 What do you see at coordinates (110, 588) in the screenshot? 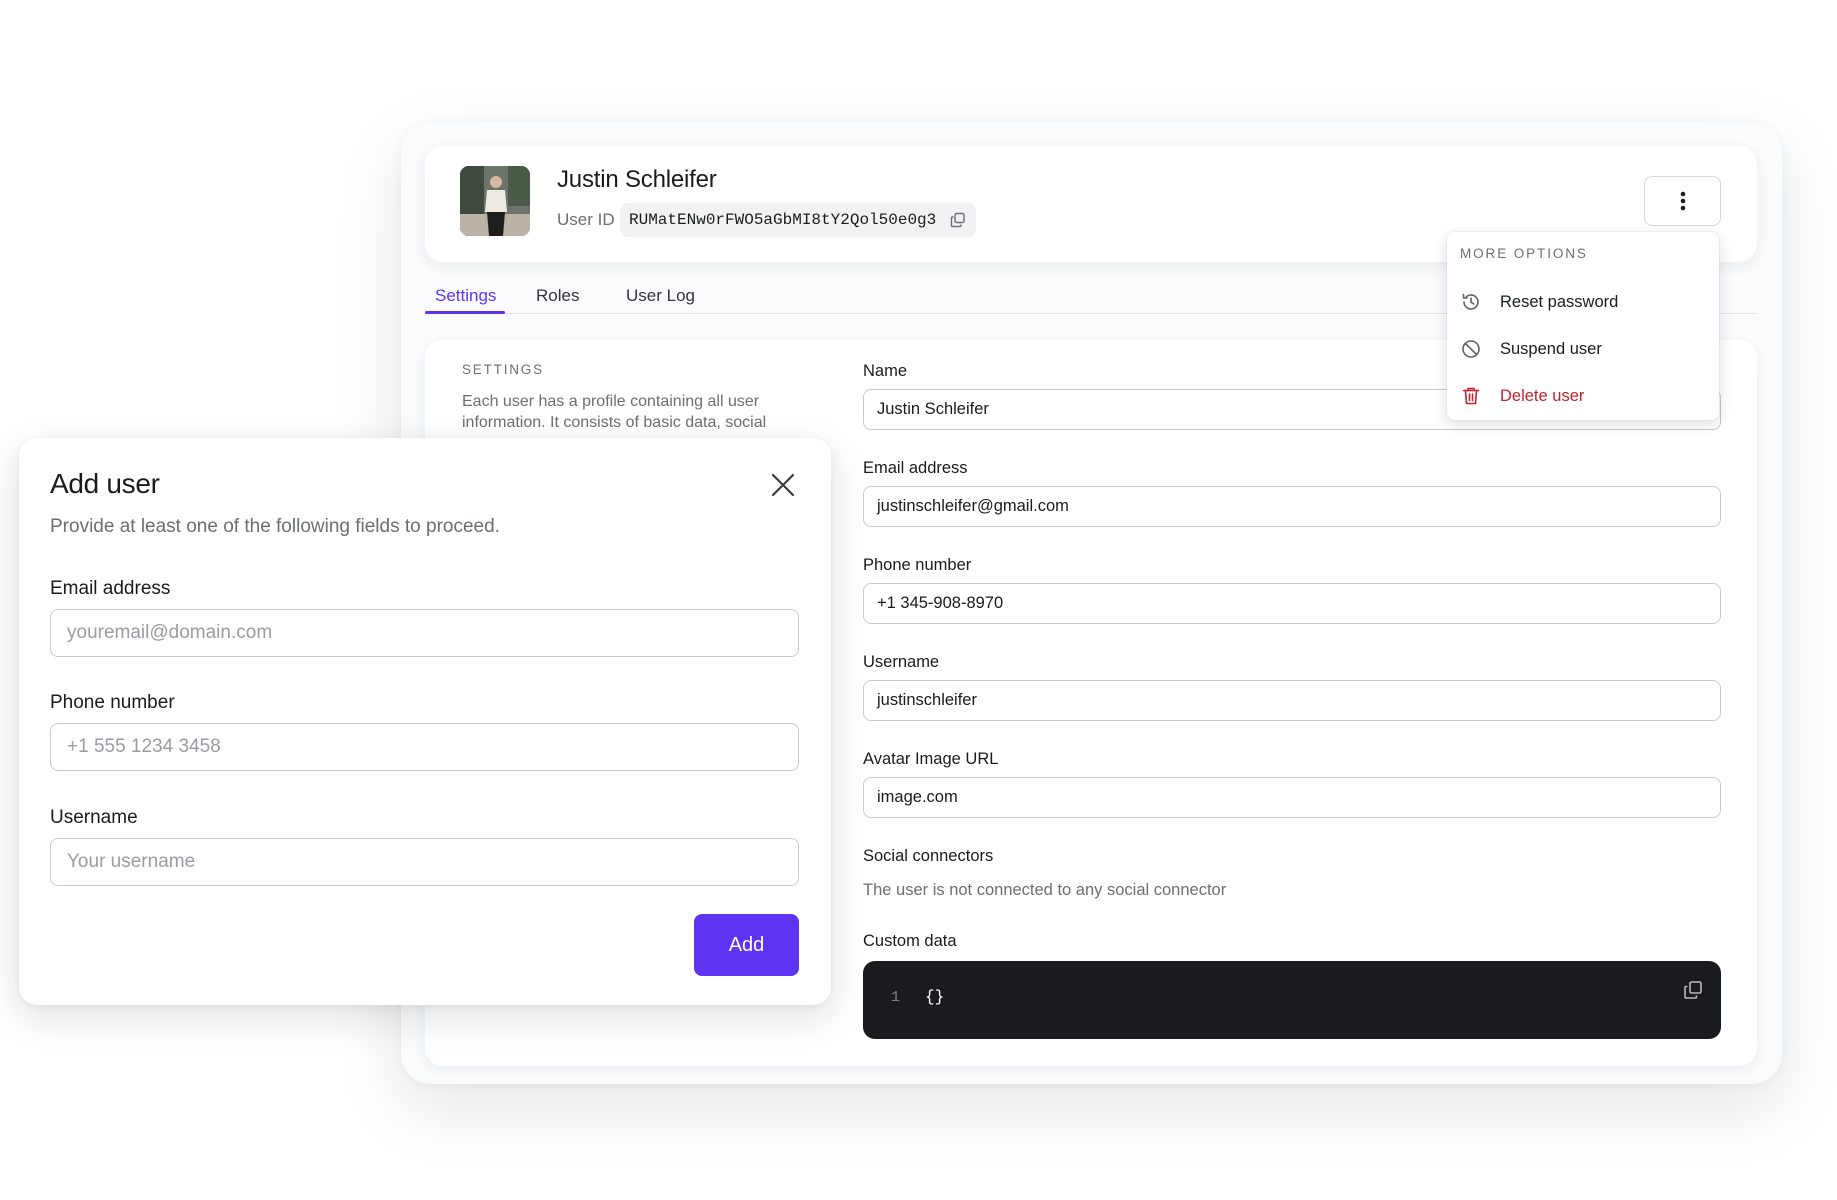
I see `modal-email-label: Email address` at bounding box center [110, 588].